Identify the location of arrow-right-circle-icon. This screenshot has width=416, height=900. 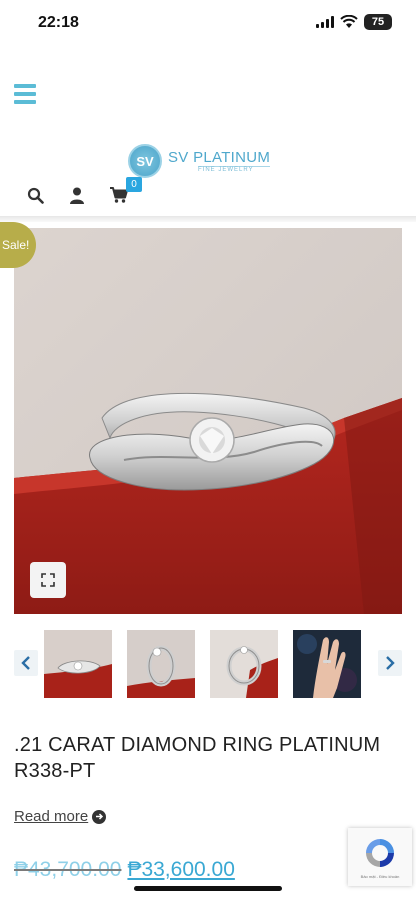
(99, 816).